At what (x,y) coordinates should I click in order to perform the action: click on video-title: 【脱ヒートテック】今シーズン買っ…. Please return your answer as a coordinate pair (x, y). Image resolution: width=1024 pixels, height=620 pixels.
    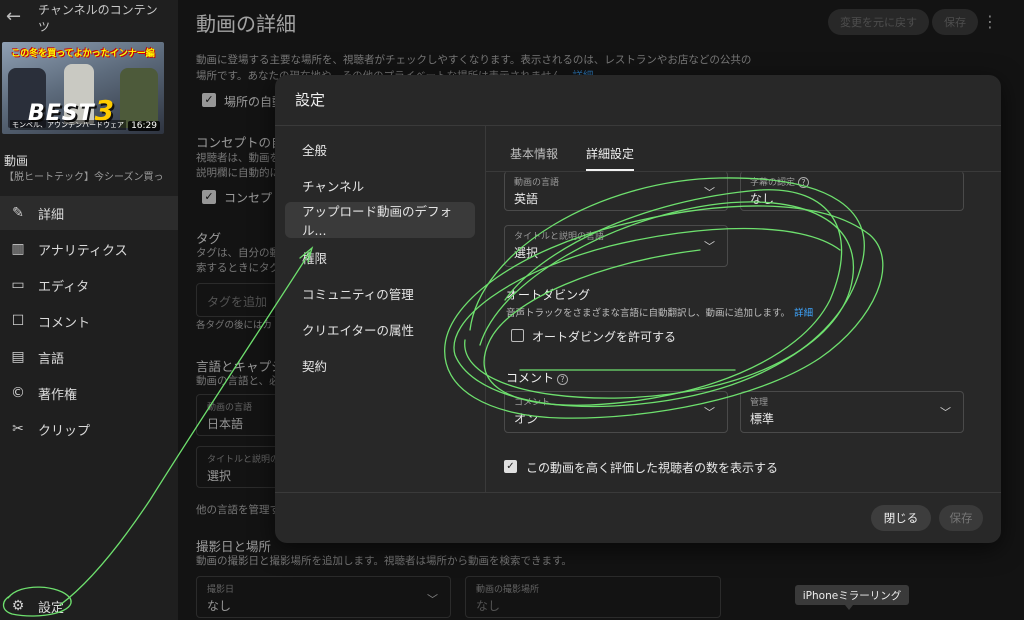
    Looking at the image, I should click on (84, 177).